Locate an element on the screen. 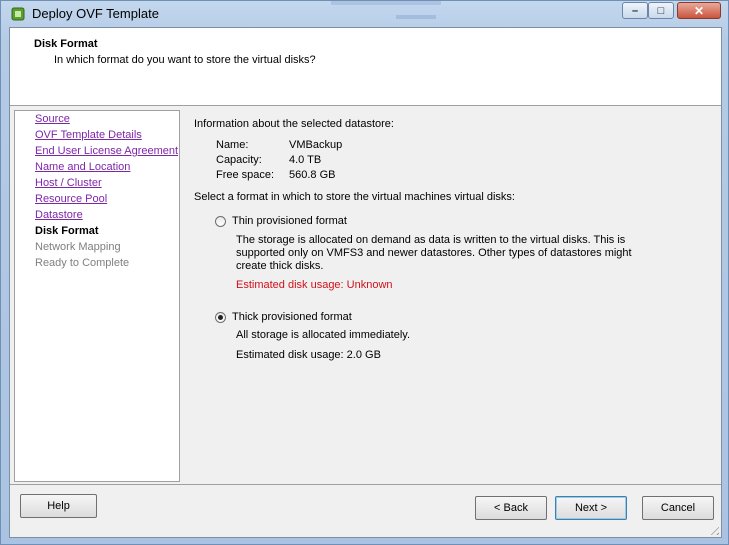  datastore-free-space-value: 560.8 GB is located at coordinates (312, 175).